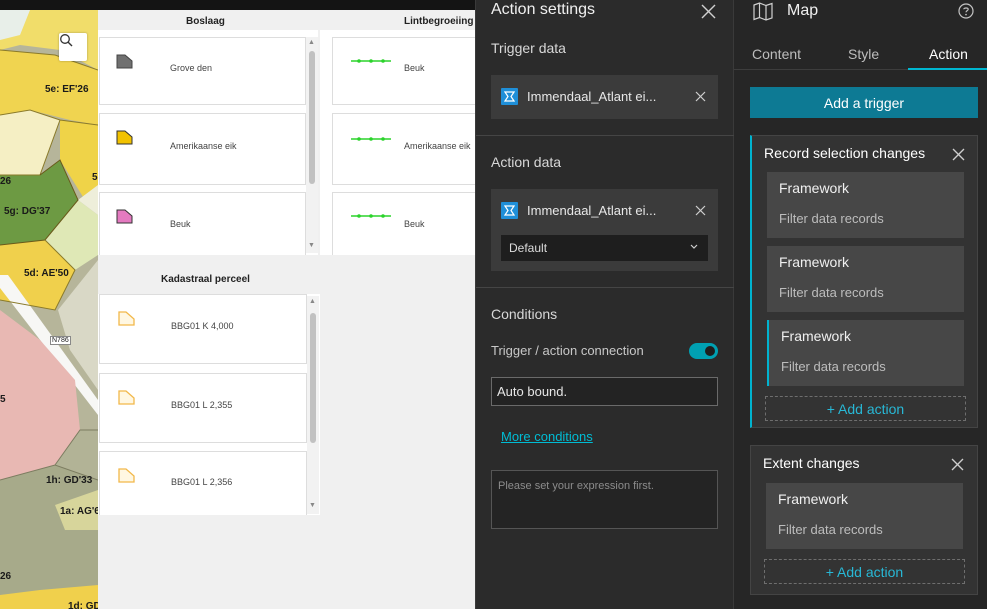  What do you see at coordinates (803, 10) in the screenshot?
I see `panel-title: Map` at bounding box center [803, 10].